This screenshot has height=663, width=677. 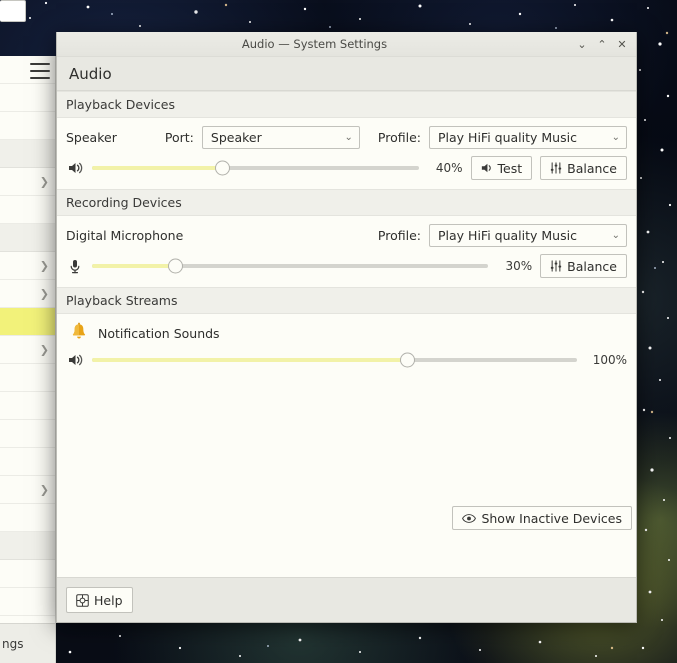 What do you see at coordinates (125, 235) in the screenshot?
I see `recording-device-name: Digital Microphone` at bounding box center [125, 235].